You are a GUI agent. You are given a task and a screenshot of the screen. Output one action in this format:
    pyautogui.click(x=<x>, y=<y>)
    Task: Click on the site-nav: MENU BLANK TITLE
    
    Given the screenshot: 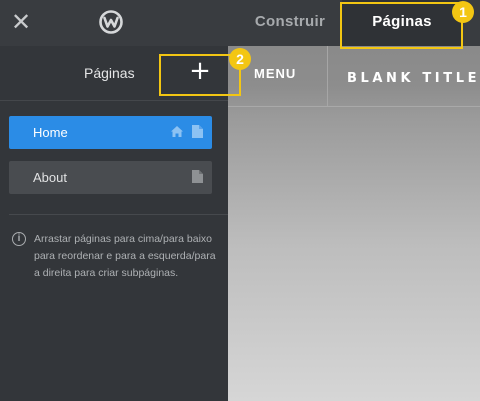 What is the action you would take?
    pyautogui.click(x=354, y=76)
    